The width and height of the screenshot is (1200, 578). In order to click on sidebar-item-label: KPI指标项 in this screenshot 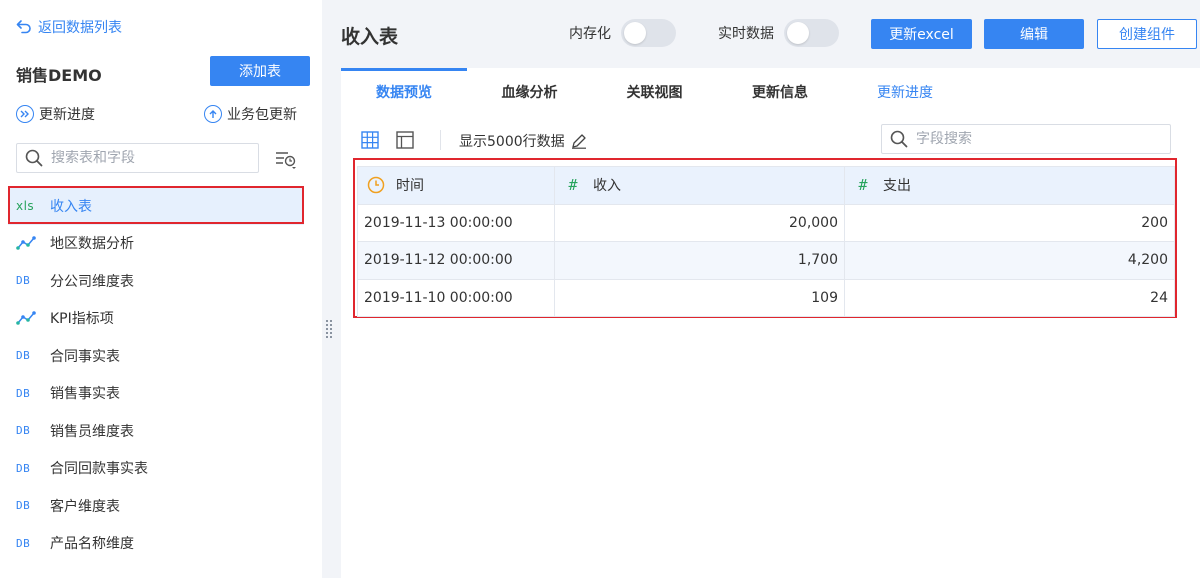, I will do `click(82, 319)`.